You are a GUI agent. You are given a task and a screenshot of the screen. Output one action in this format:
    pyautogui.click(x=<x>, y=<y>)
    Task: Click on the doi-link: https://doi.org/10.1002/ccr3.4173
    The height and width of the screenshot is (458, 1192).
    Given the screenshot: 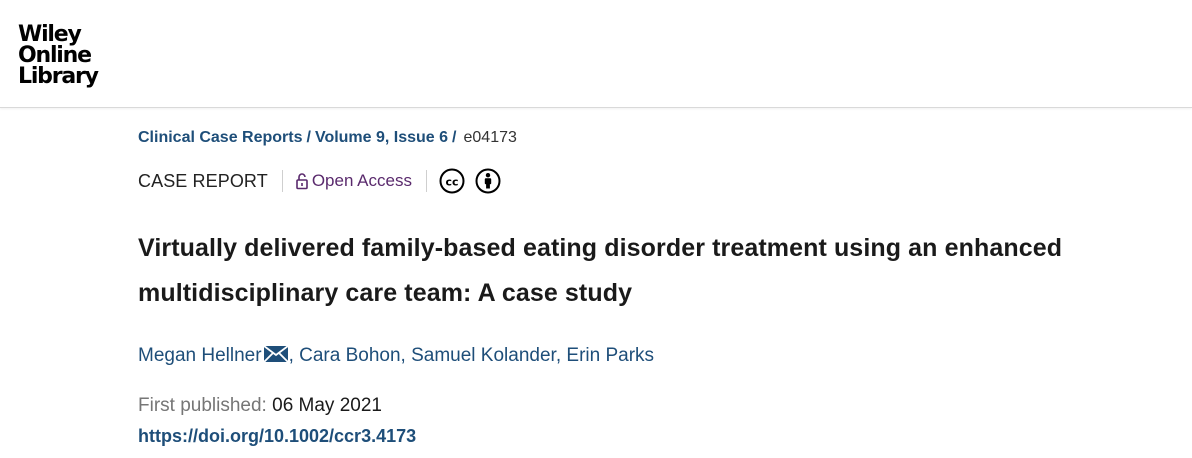 What is the action you would take?
    pyautogui.click(x=277, y=436)
    